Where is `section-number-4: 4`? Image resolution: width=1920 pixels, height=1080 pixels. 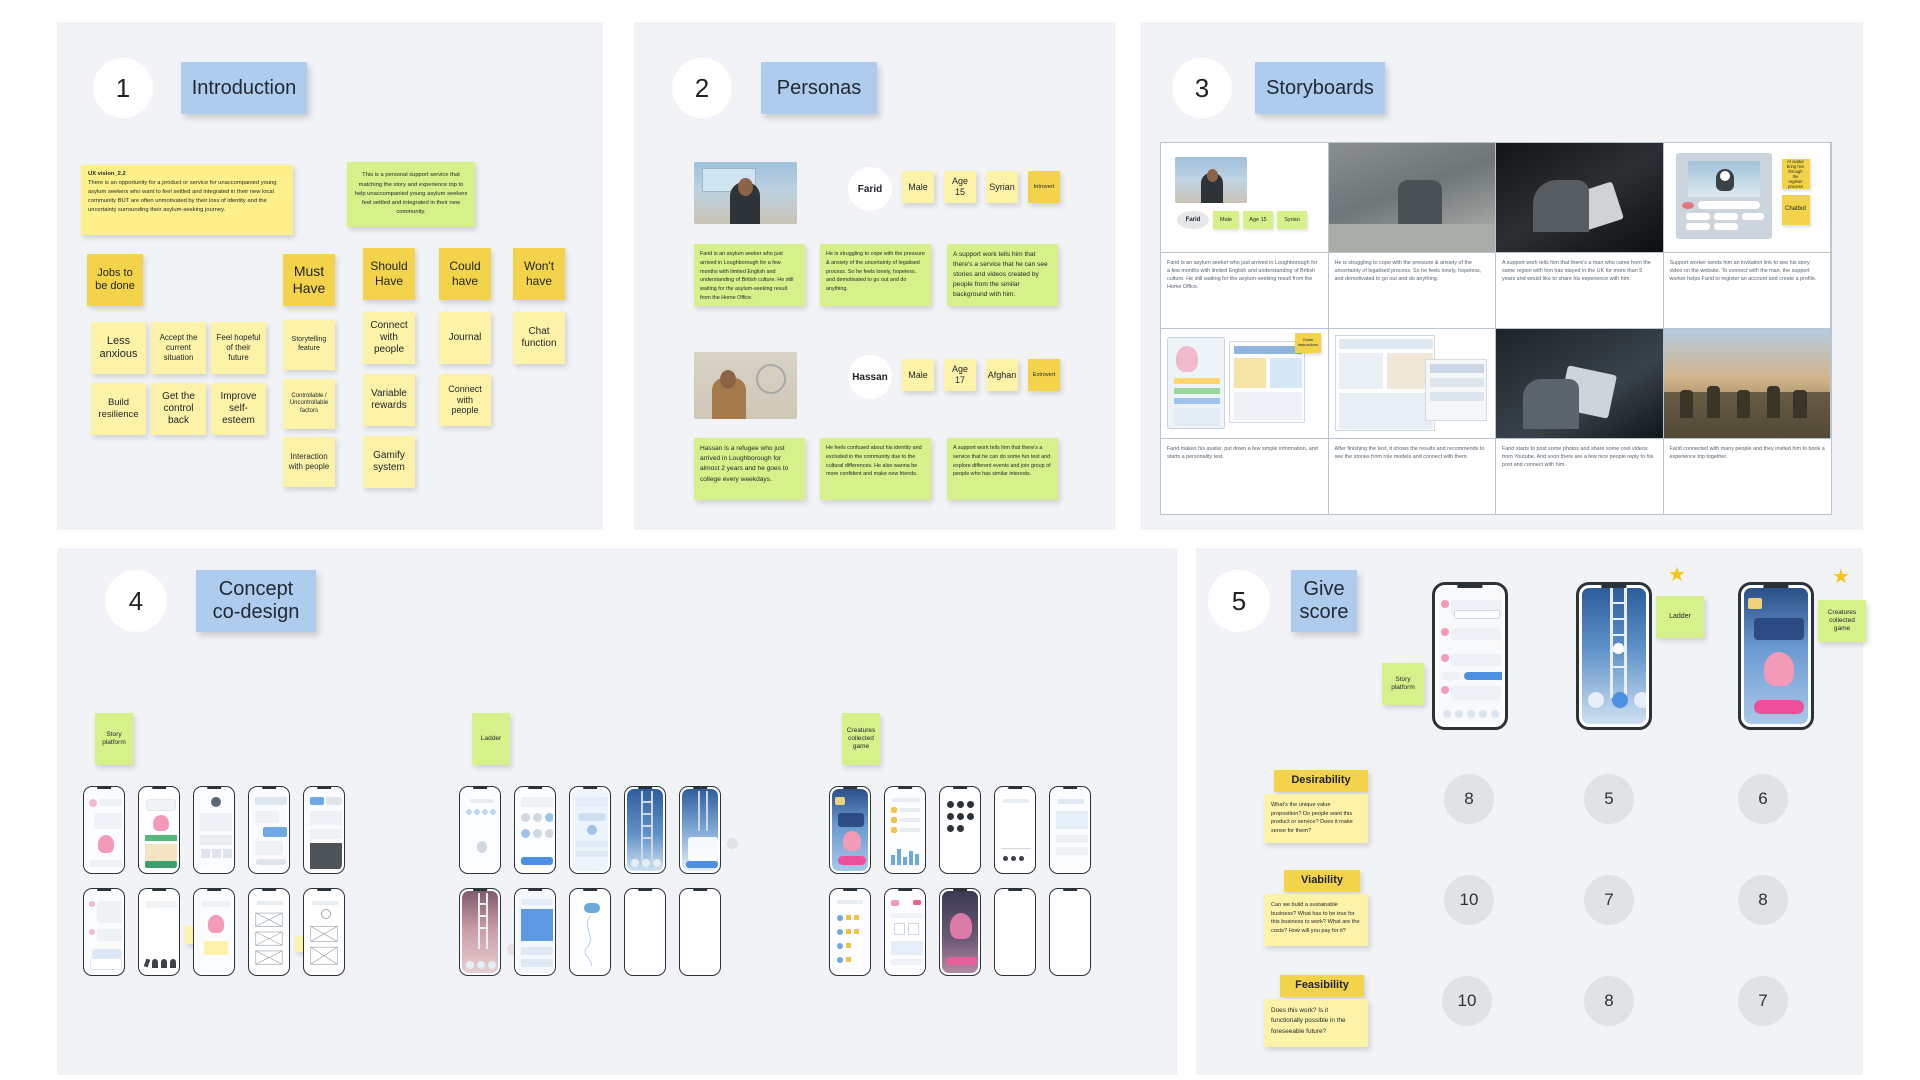 section-number-4: 4 is located at coordinates (136, 601).